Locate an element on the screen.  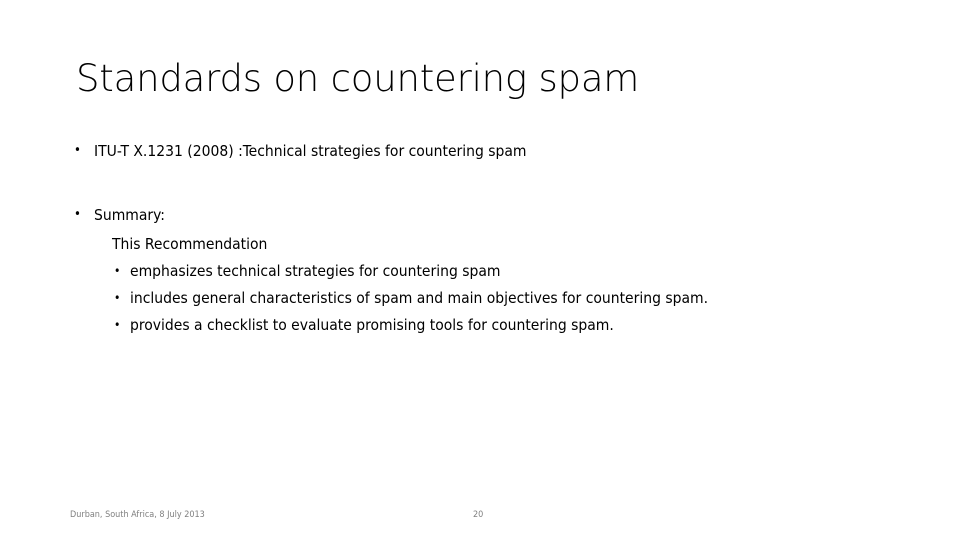
footer-location-date: Durban, South Africa, 8 July 2013 is located at coordinates (137, 515).